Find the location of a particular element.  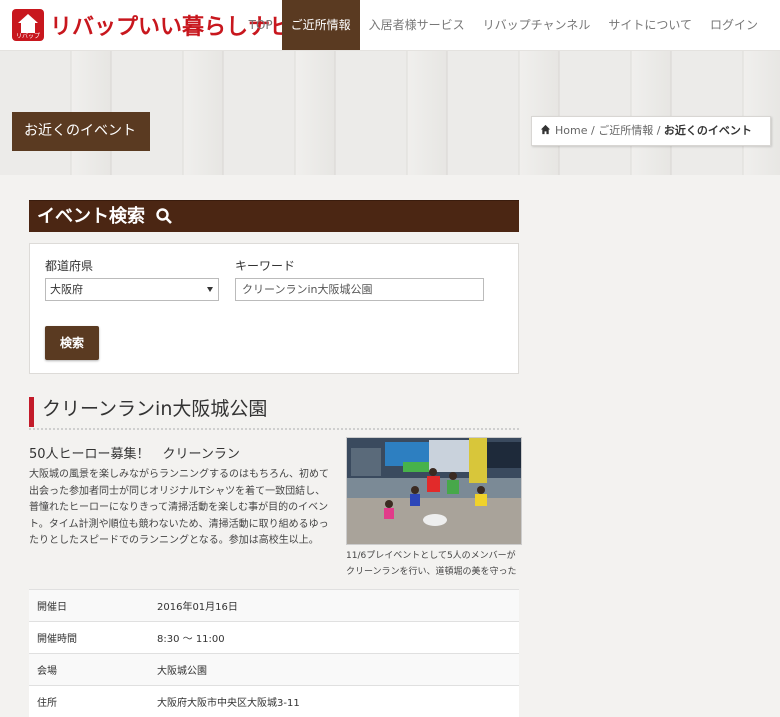

nav-top: TOP is located at coordinates (261, 25).